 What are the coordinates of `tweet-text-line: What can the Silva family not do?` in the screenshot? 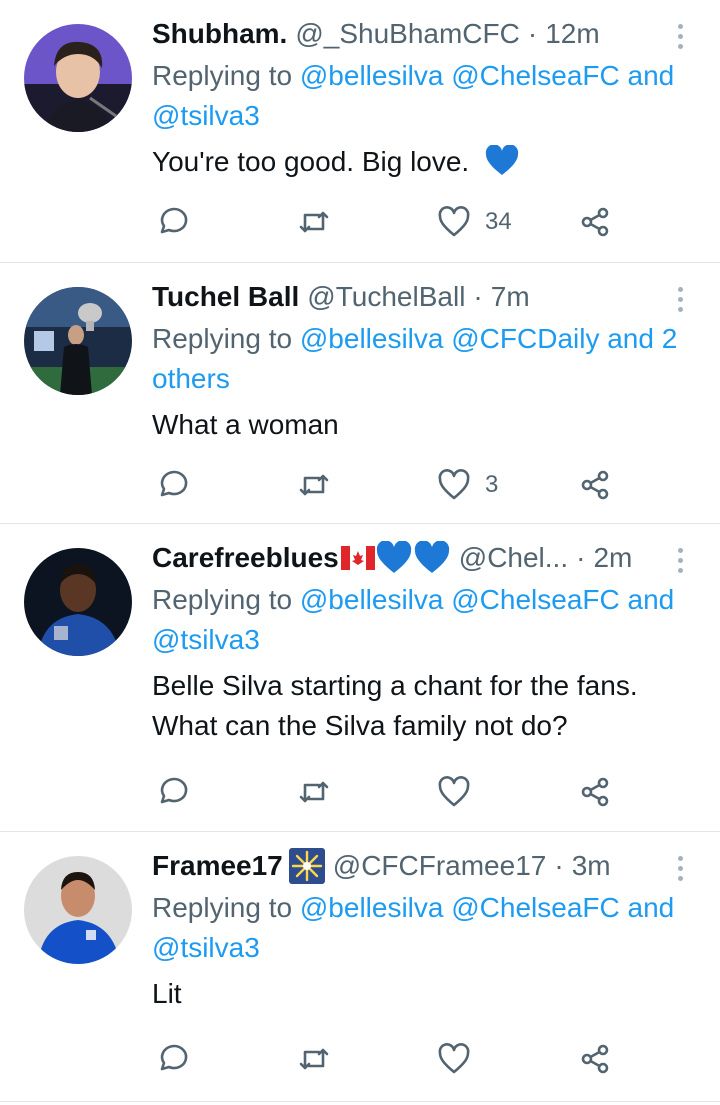 It's located at (360, 725).